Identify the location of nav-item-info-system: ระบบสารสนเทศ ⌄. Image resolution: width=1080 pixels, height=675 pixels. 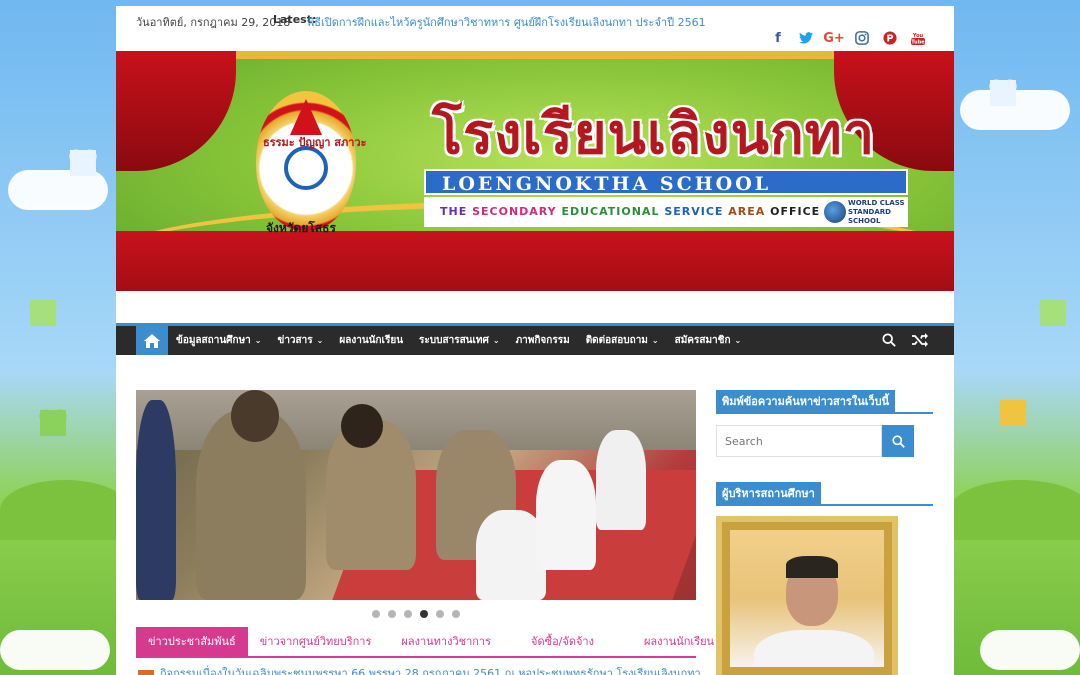
(459, 340).